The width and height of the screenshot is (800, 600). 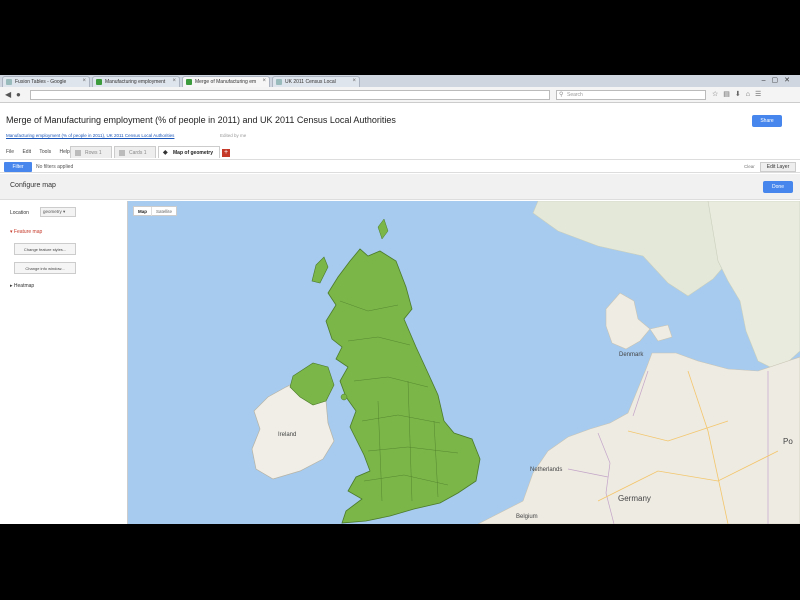 I want to click on map-type-map: Map, so click(x=142, y=211).